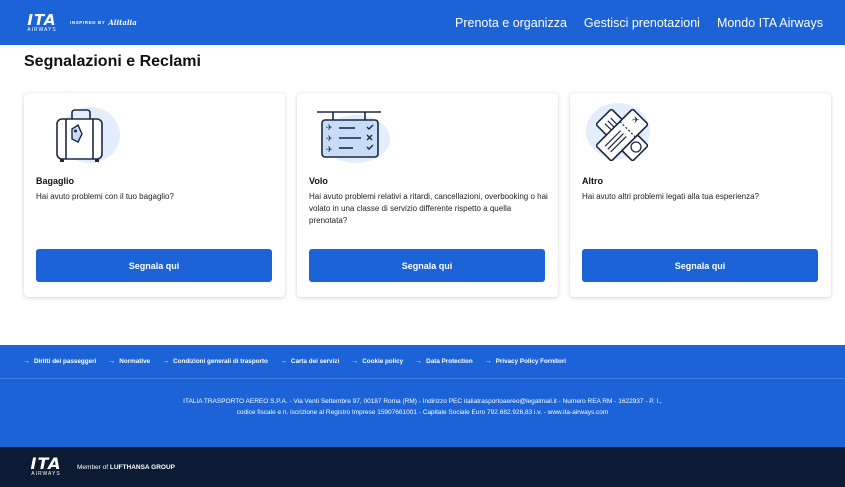  I want to click on member-group: LUFTHANSA GROUP, so click(142, 467).